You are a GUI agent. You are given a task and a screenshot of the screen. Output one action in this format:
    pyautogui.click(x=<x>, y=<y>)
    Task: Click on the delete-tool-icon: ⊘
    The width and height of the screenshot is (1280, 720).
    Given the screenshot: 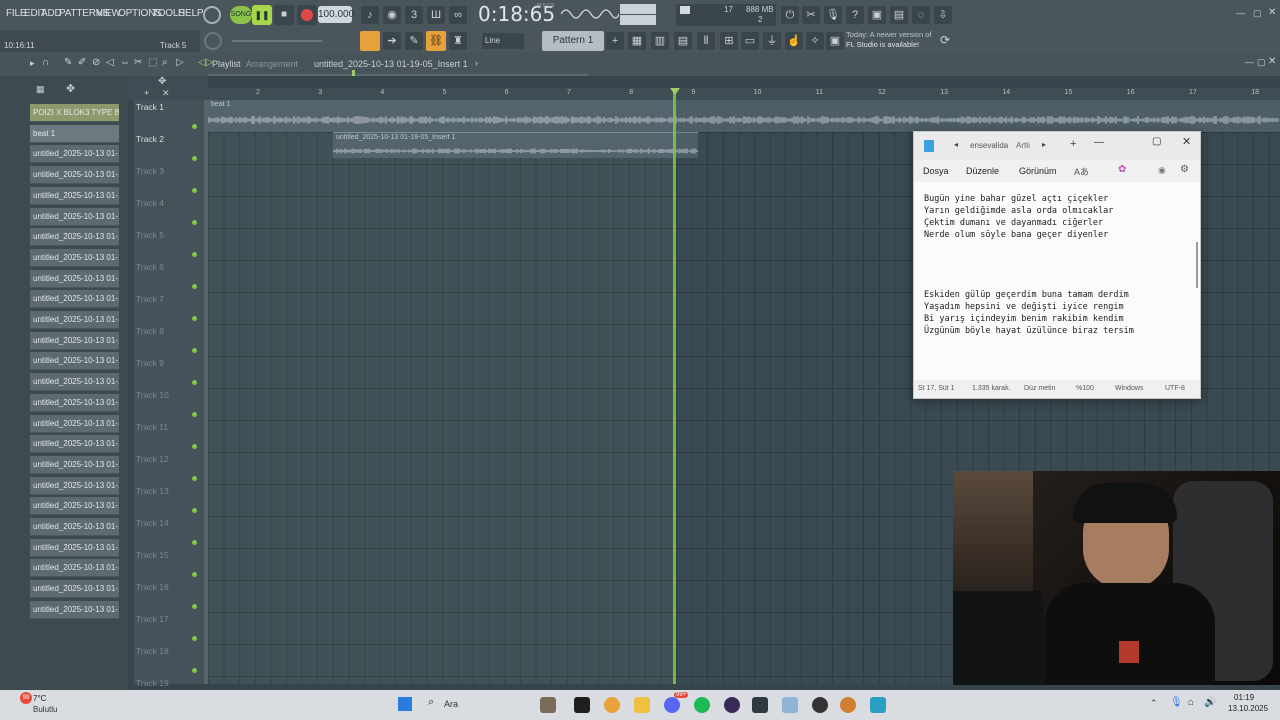 What is the action you would take?
    pyautogui.click(x=96, y=62)
    